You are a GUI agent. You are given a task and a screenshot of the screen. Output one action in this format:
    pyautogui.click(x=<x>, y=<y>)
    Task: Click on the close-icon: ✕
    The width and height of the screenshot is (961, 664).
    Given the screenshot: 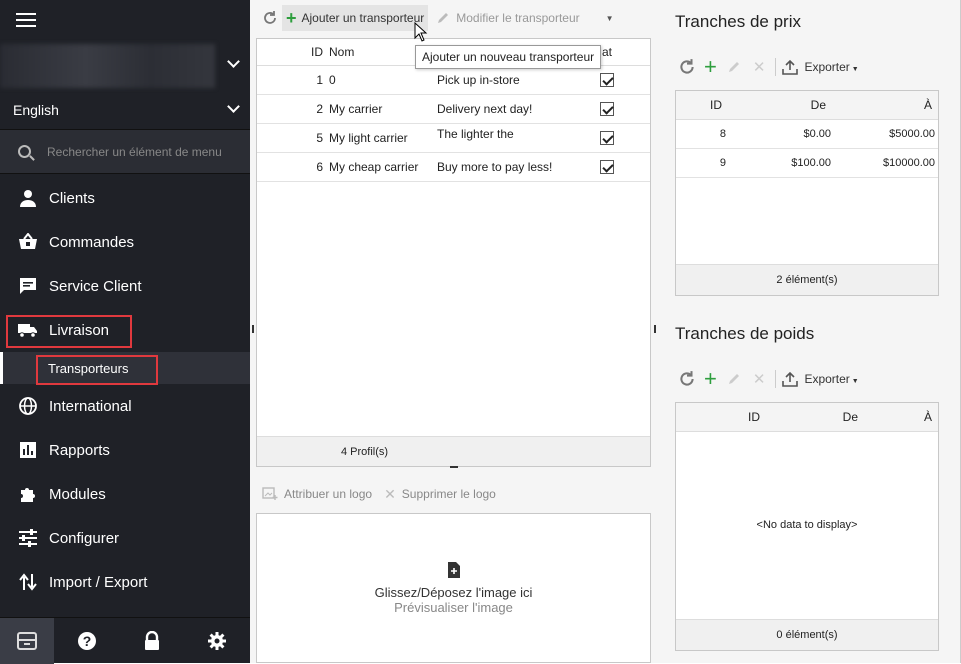 What is the action you would take?
    pyautogui.click(x=390, y=493)
    